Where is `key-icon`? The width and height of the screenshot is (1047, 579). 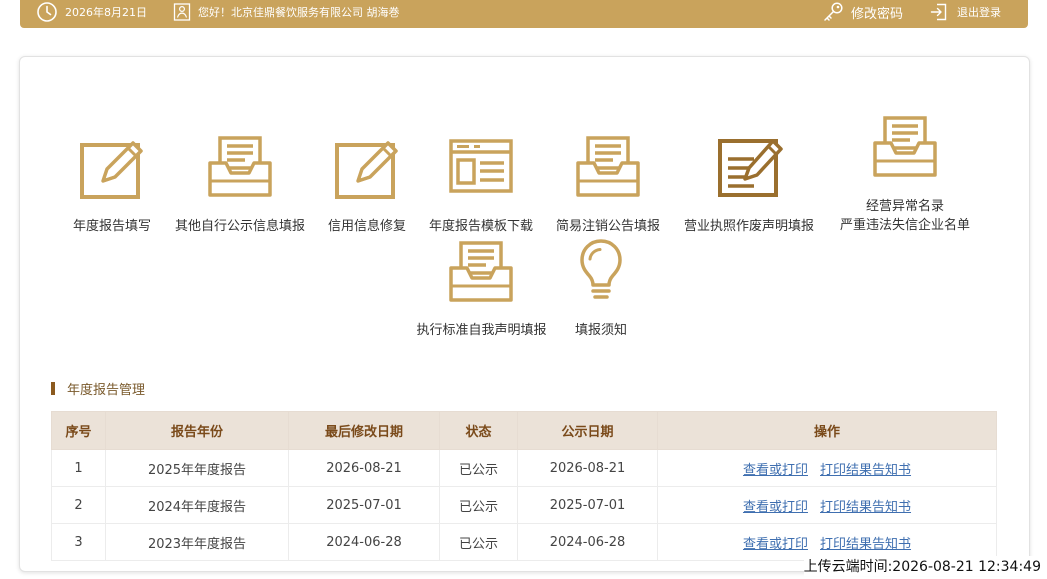
key-icon is located at coordinates (833, 12).